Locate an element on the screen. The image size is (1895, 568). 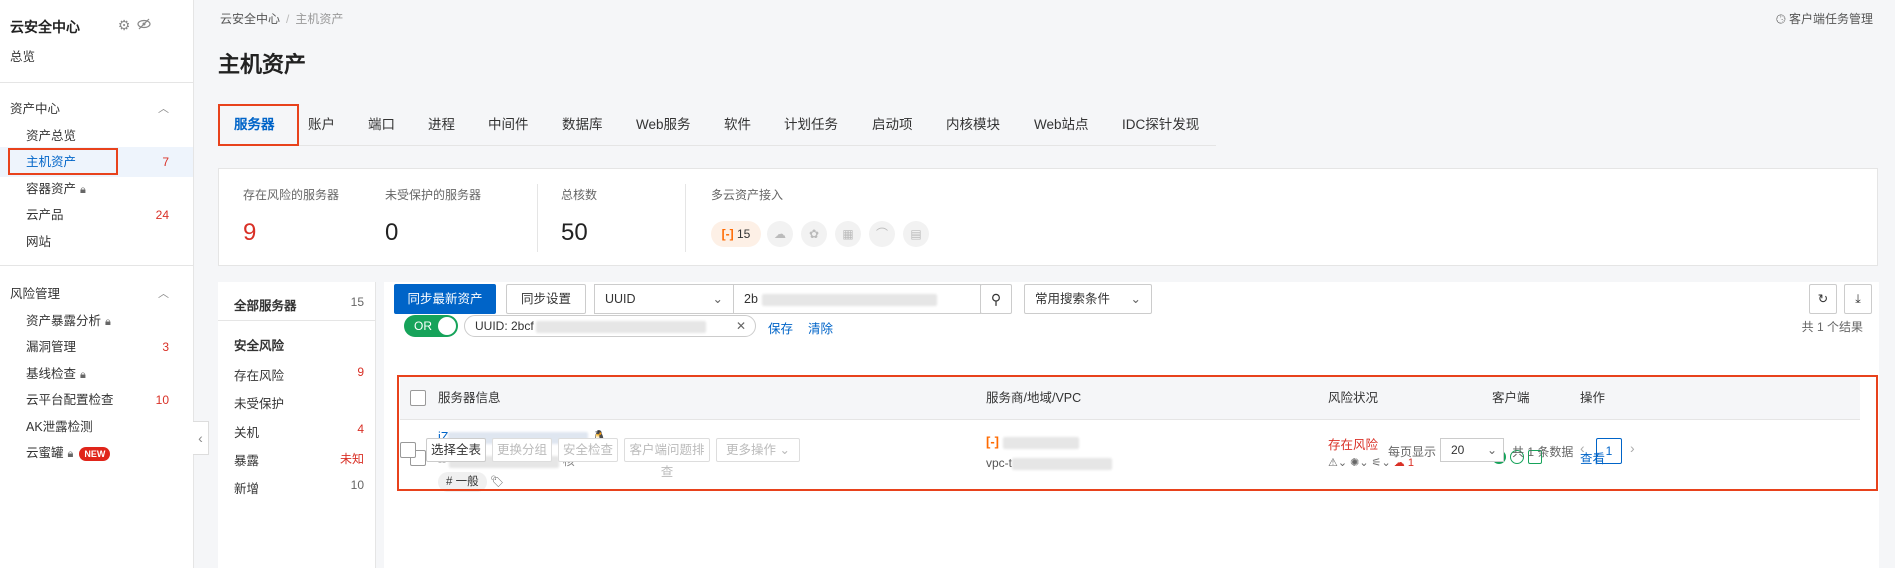
tab-web-services: Web服务 is located at coordinates (663, 126).